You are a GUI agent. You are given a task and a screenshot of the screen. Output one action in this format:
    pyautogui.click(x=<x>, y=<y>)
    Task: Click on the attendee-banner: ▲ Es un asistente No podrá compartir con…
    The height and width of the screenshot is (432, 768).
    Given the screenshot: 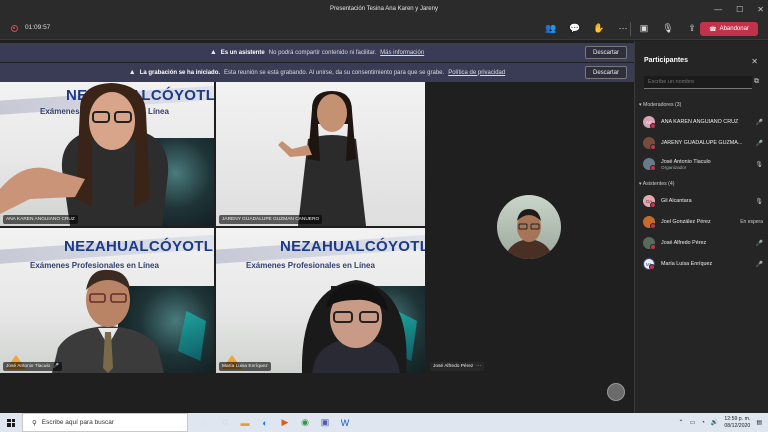 What is the action you would take?
    pyautogui.click(x=317, y=52)
    